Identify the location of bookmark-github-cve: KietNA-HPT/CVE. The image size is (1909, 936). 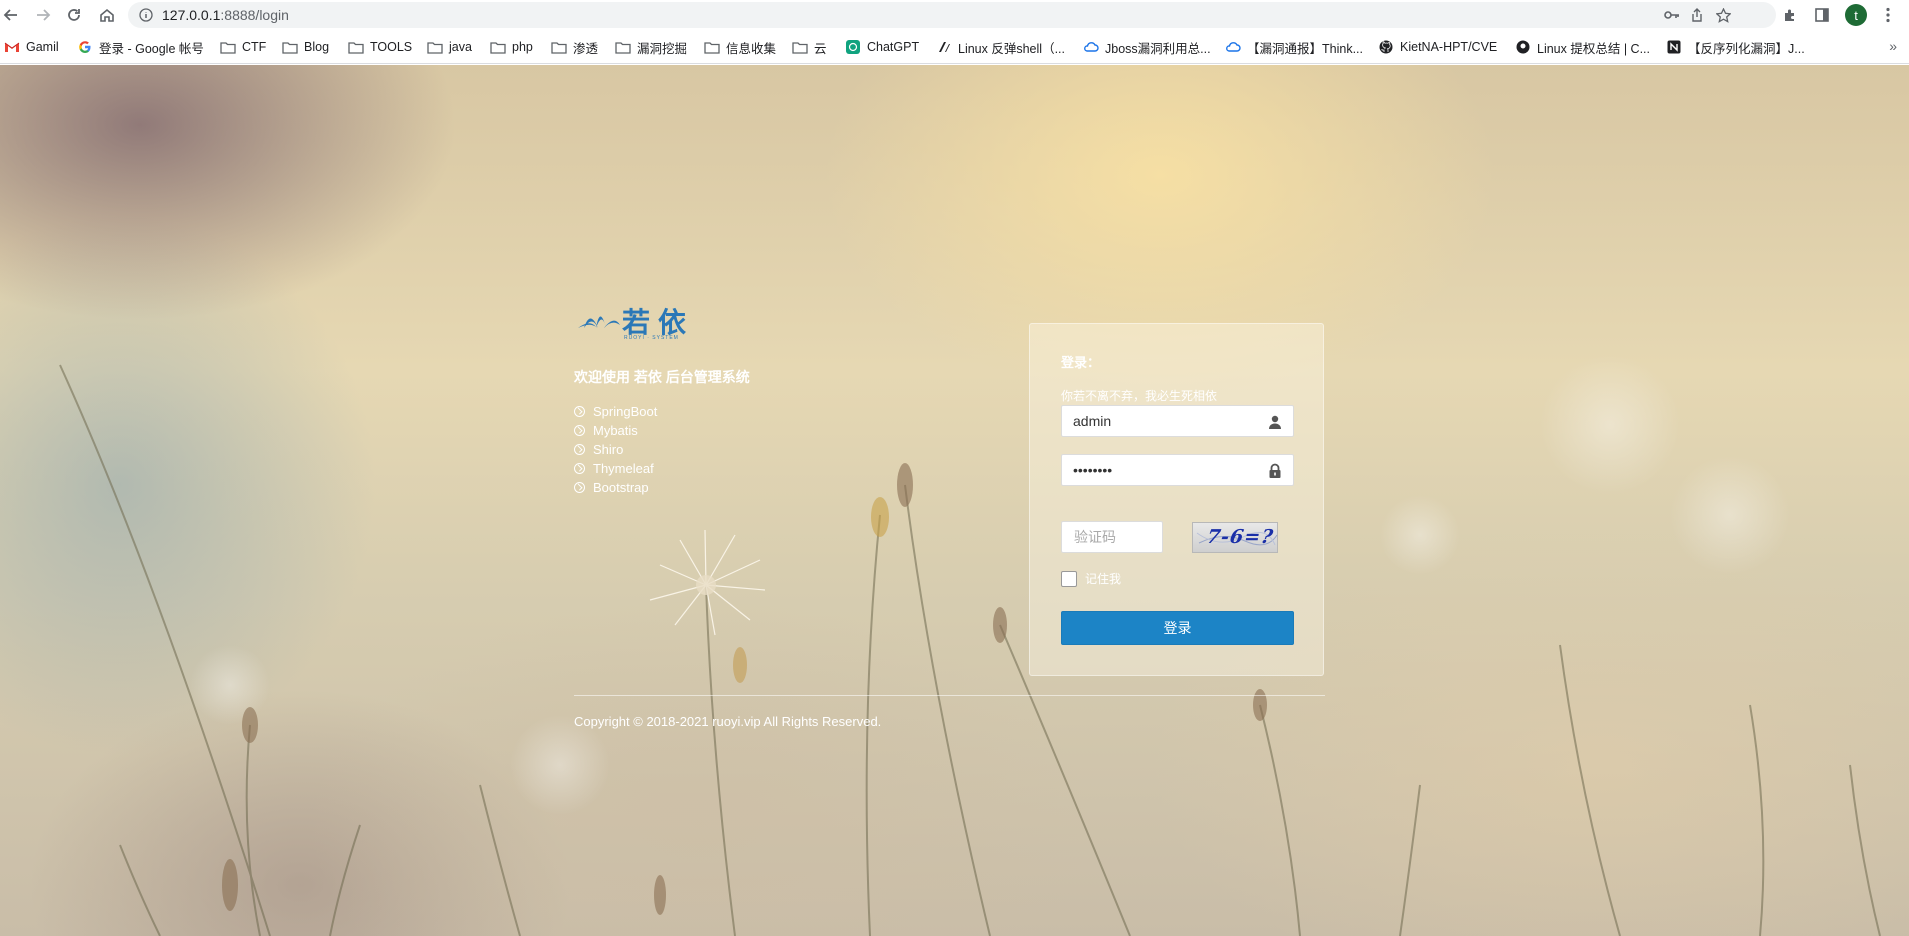
(1437, 47).